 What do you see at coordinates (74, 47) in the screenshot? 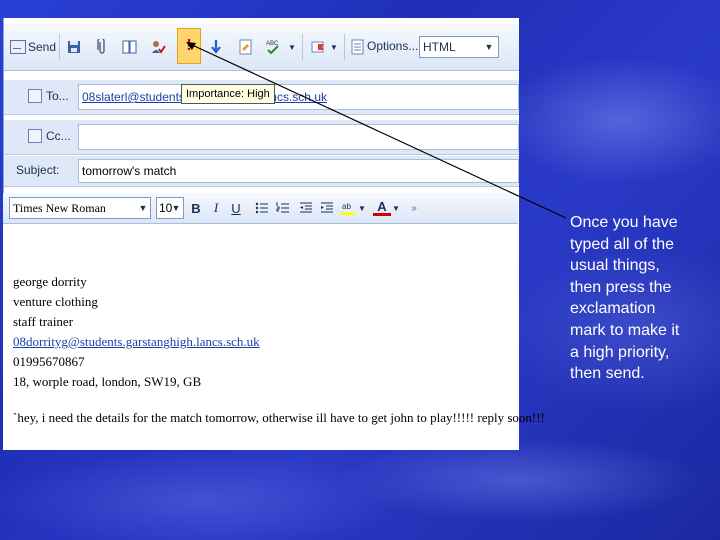
I see `save-icon` at bounding box center [74, 47].